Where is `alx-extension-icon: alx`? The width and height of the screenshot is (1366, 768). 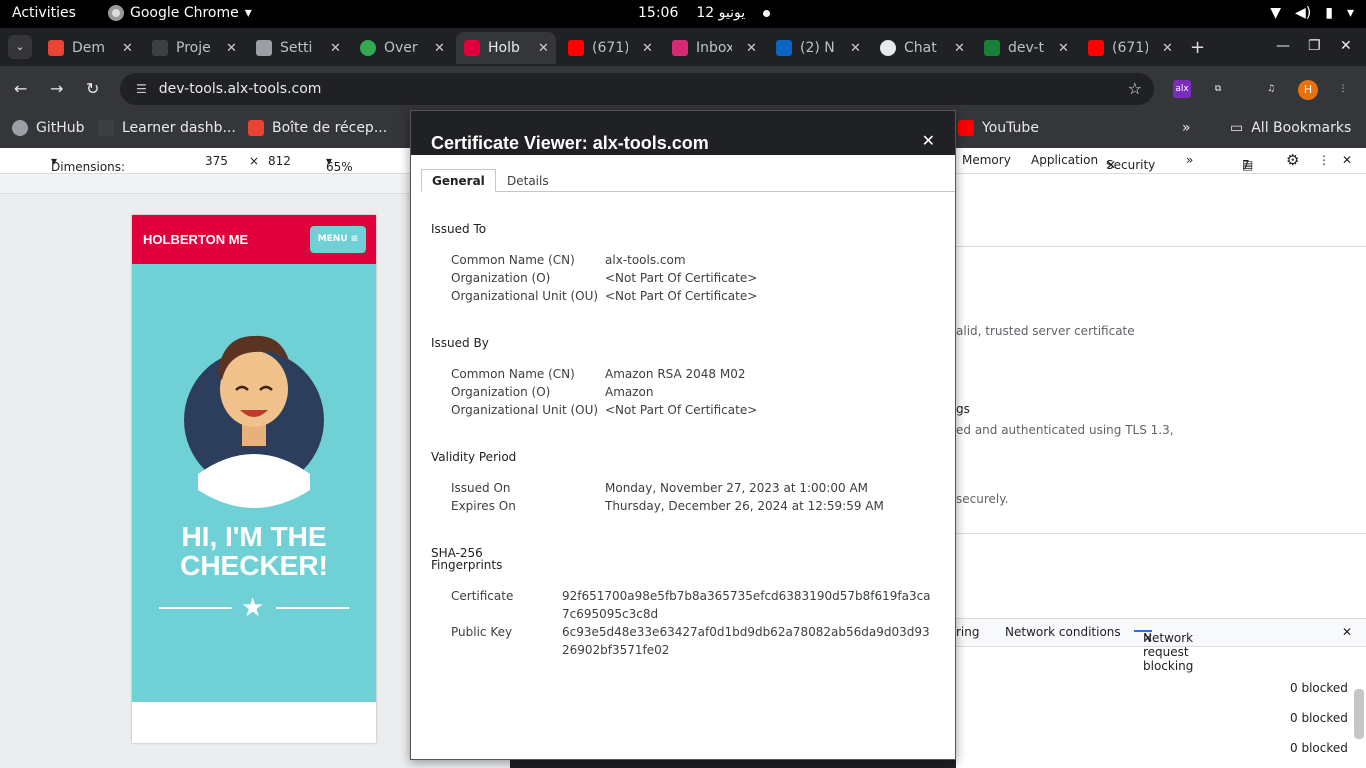 alx-extension-icon: alx is located at coordinates (1182, 89).